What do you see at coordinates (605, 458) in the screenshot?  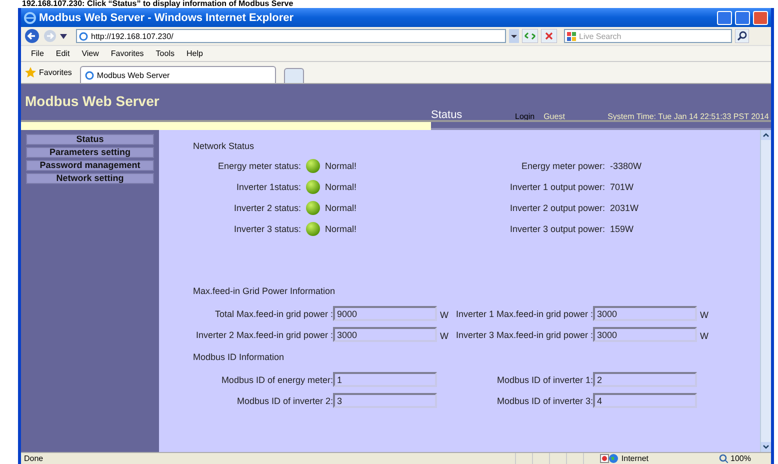 I see `blocked-icon` at bounding box center [605, 458].